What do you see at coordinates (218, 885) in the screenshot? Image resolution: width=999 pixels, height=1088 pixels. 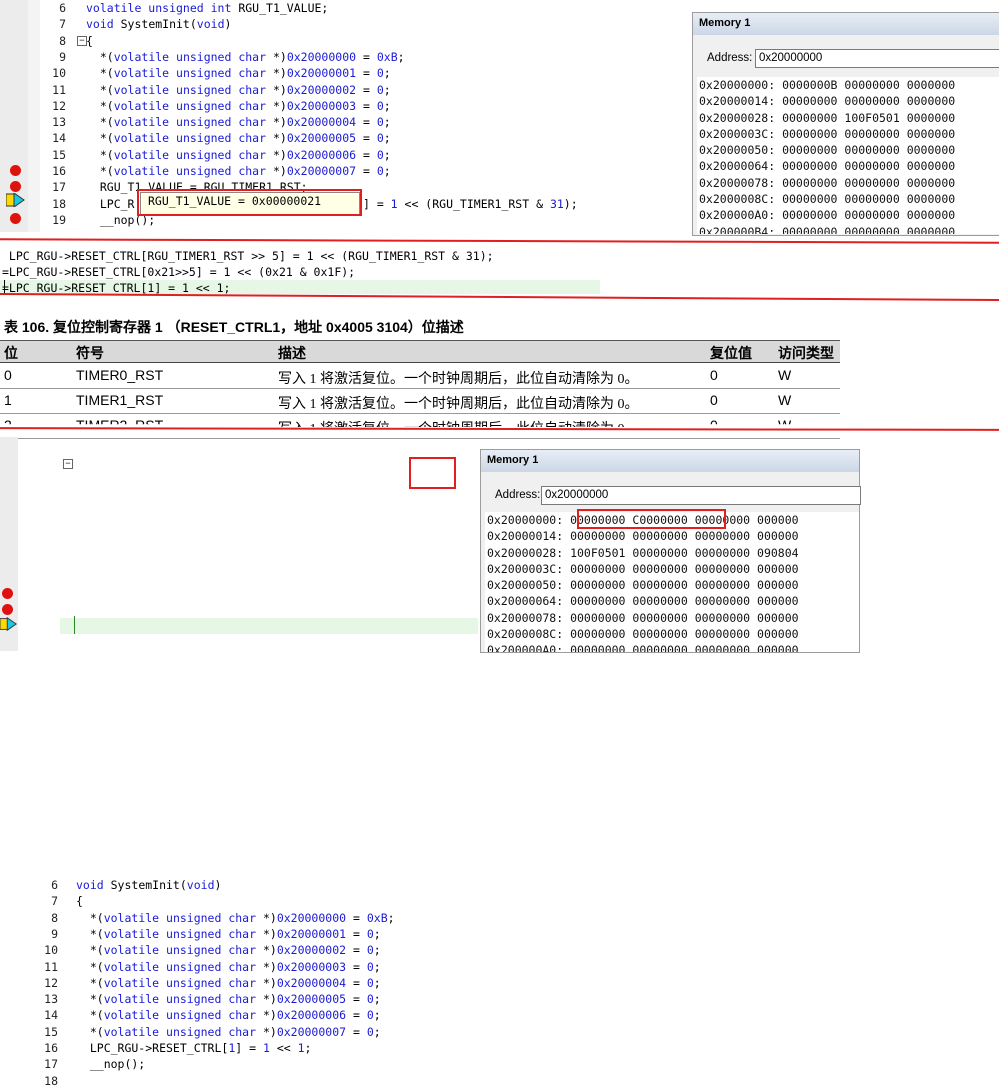 I see `code-token: )` at bounding box center [218, 885].